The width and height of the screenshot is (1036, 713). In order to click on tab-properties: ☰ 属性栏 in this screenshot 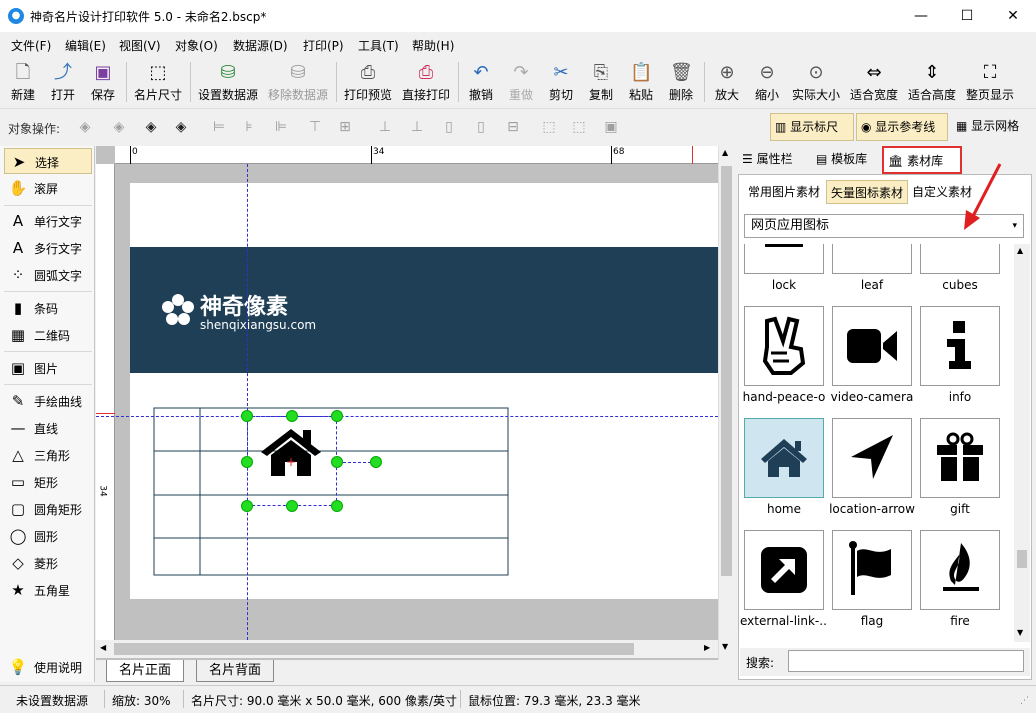, I will do `click(775, 159)`.